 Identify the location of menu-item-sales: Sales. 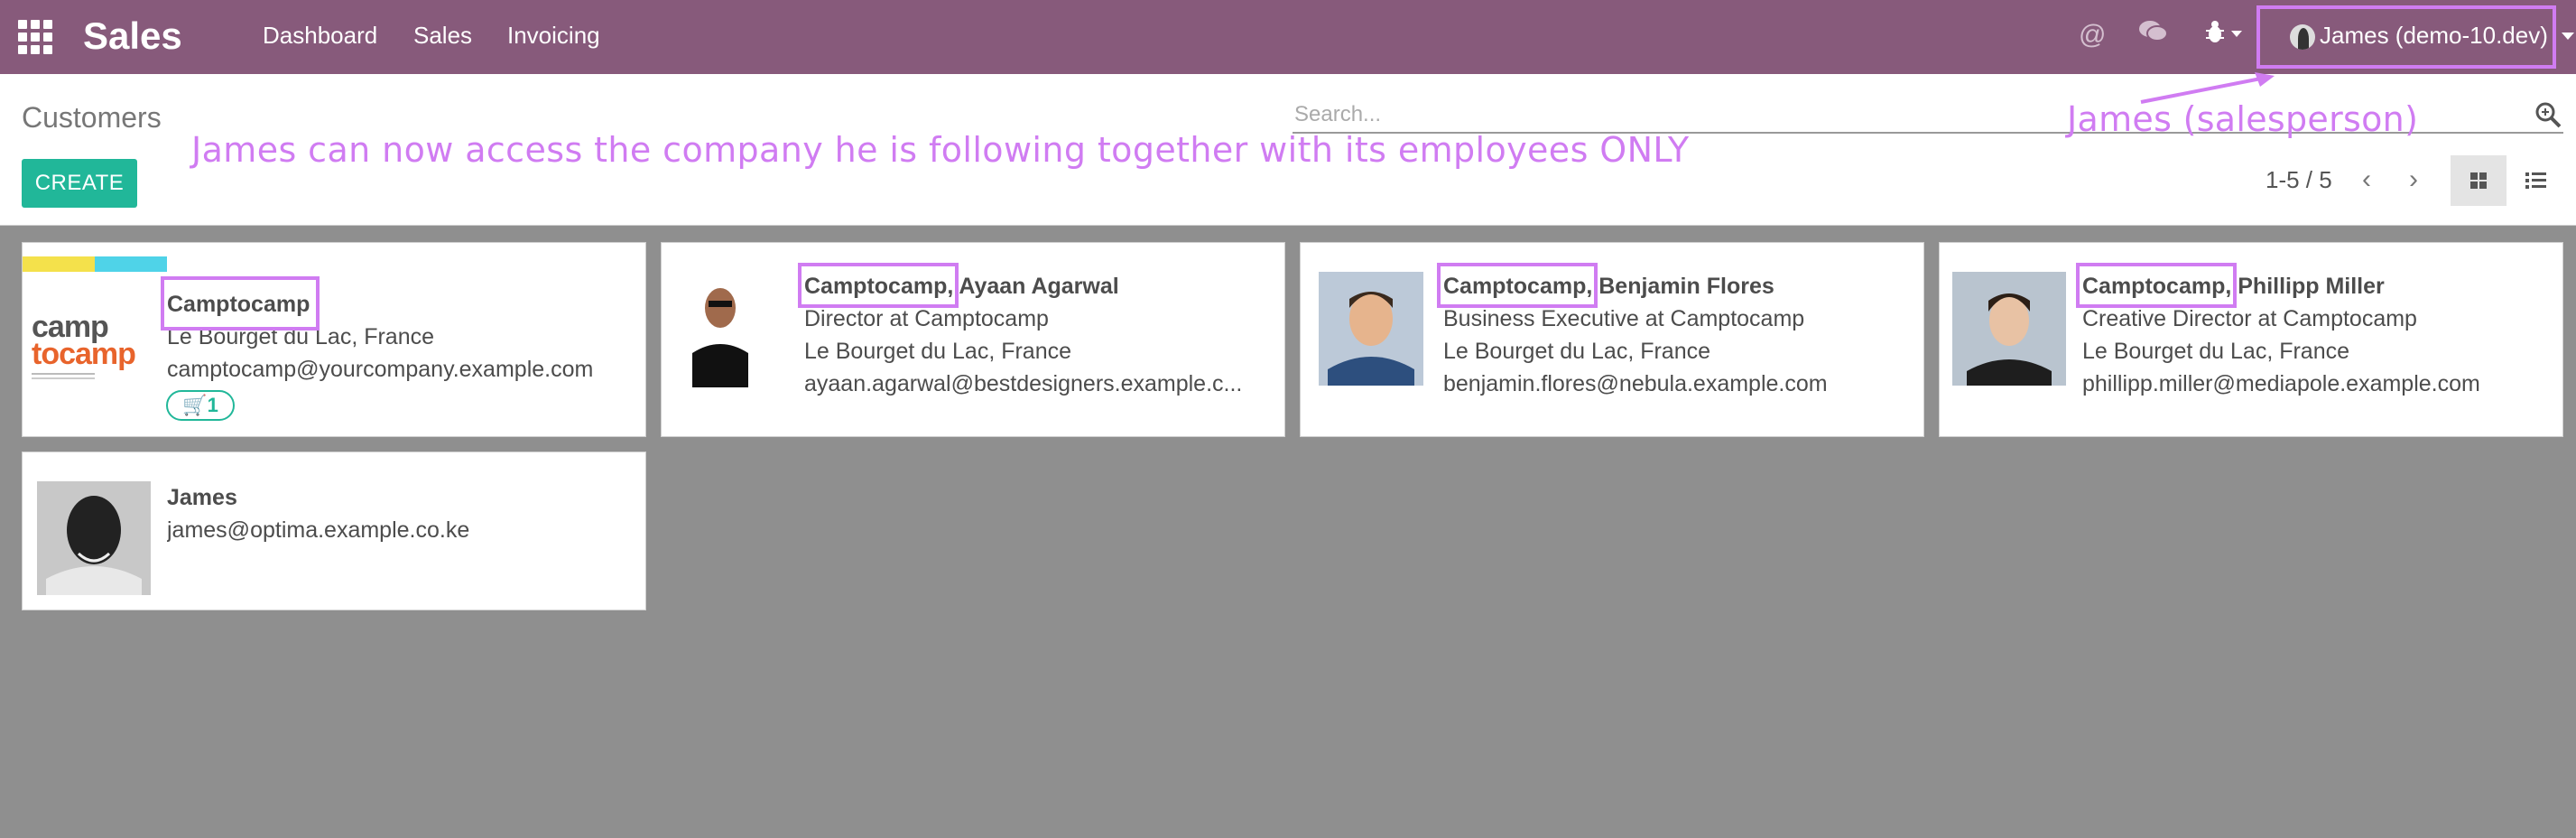
(442, 35).